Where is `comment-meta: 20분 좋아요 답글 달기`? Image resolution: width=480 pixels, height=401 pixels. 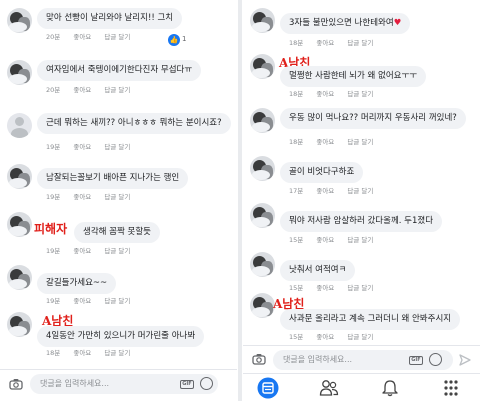 comment-meta: 20분 좋아요 답글 달기 is located at coordinates (93, 89).